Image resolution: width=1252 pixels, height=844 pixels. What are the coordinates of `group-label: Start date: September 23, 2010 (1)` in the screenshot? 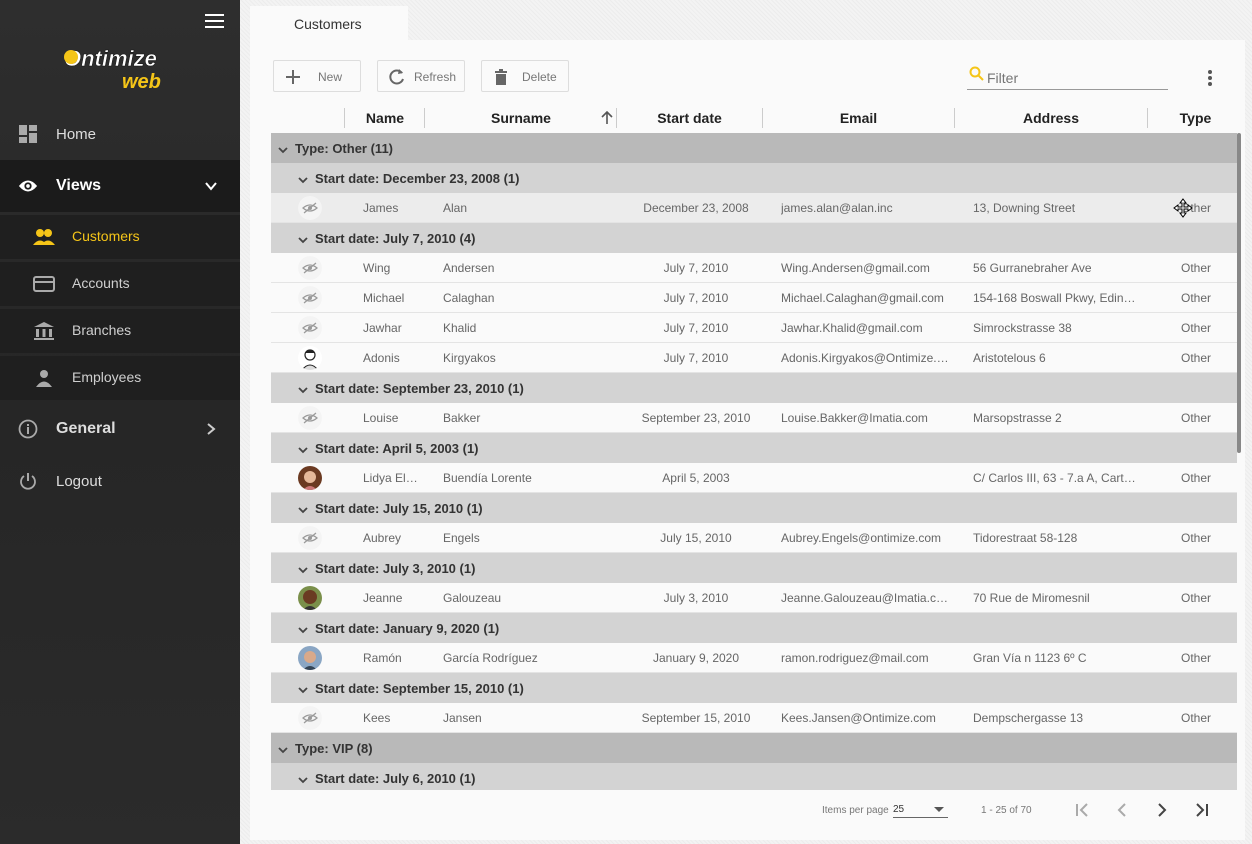 It's located at (419, 388).